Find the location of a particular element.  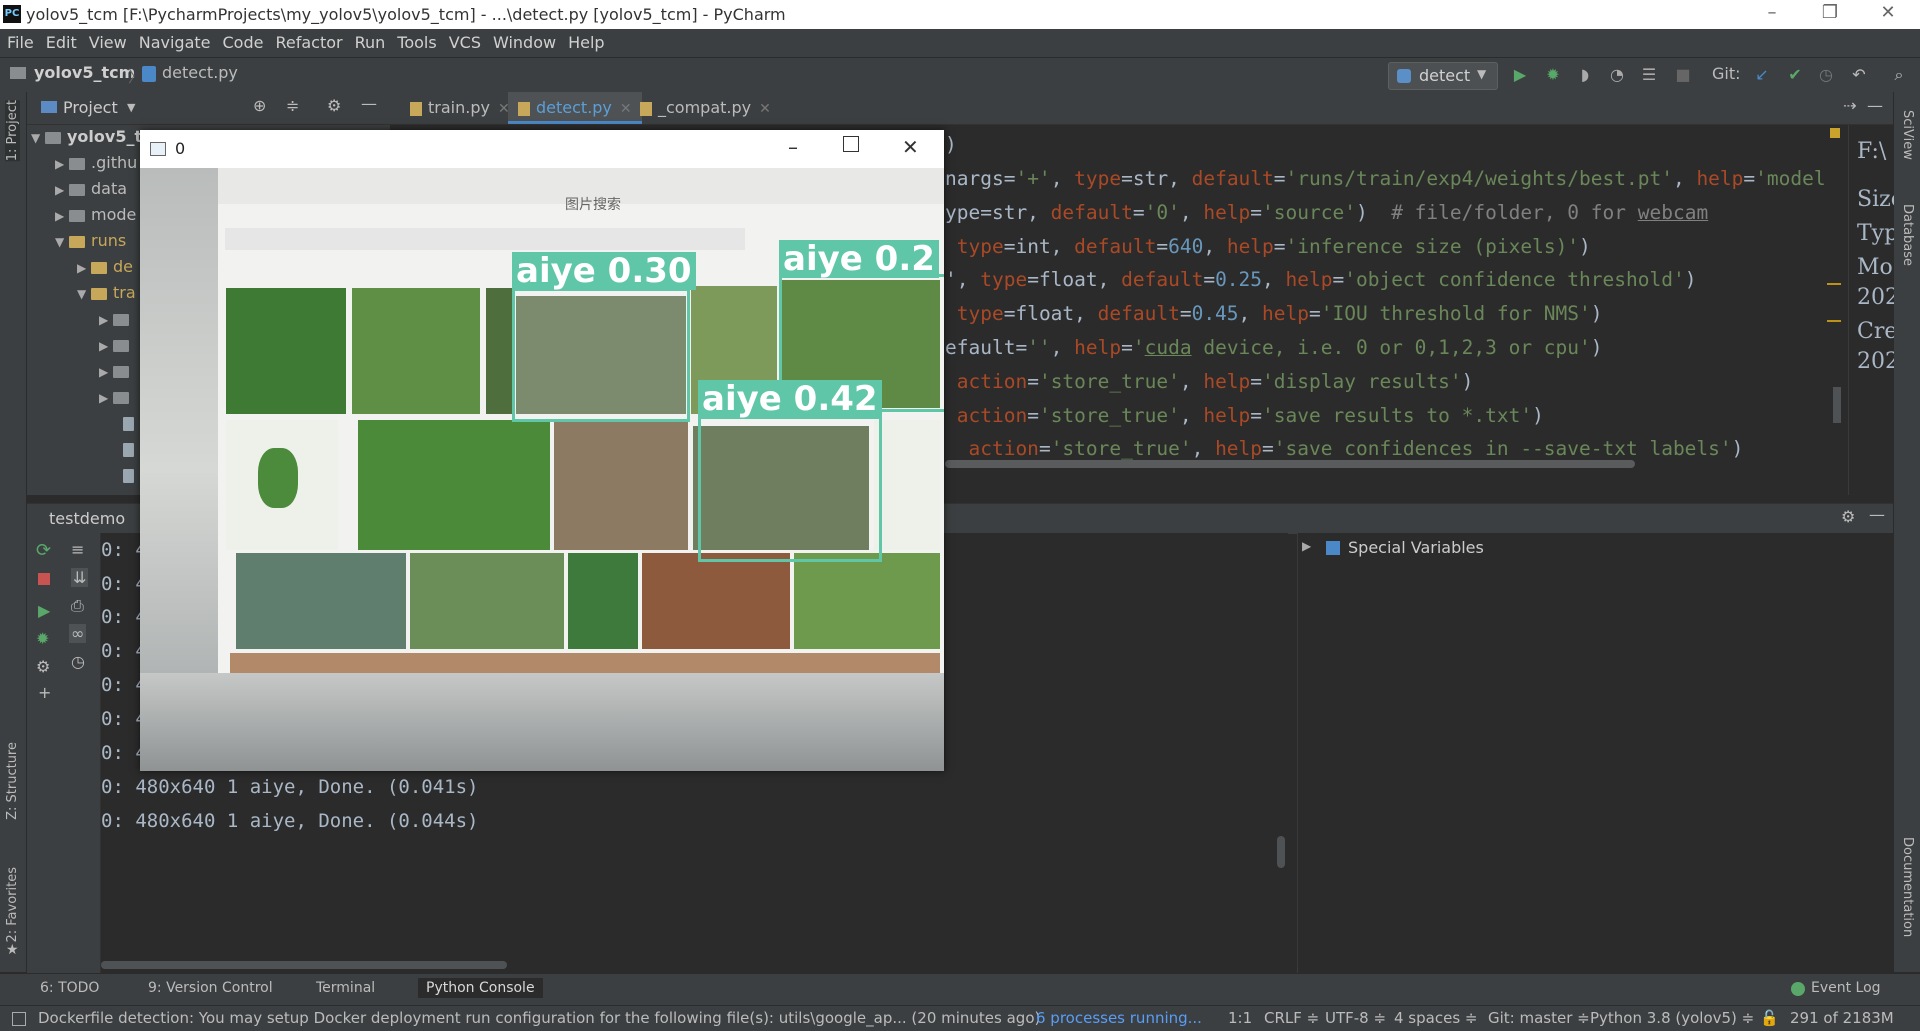

terminal-tab: Terminal is located at coordinates (345, 988).